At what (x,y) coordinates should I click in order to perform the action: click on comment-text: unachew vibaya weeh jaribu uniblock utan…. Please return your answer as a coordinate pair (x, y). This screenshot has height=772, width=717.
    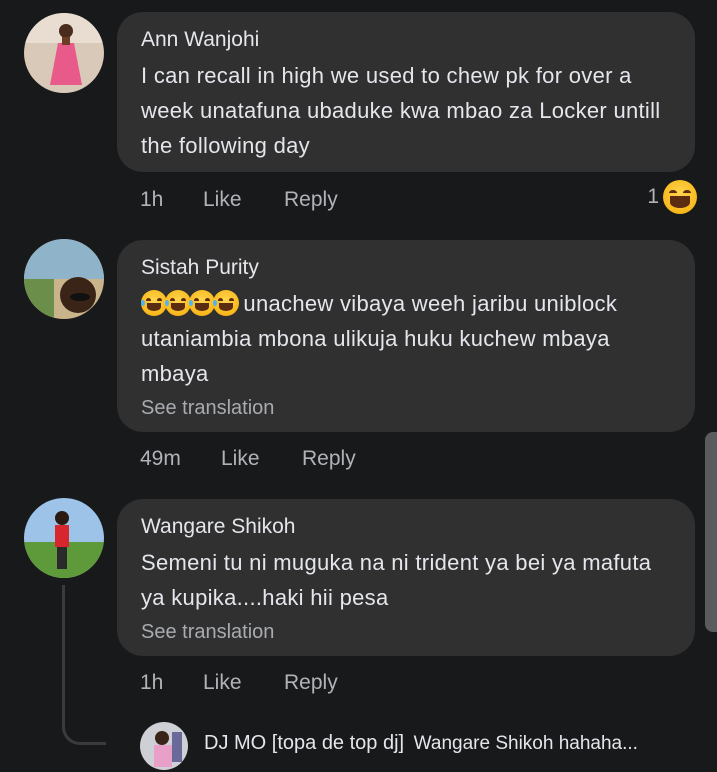
    Looking at the image, I should click on (379, 338).